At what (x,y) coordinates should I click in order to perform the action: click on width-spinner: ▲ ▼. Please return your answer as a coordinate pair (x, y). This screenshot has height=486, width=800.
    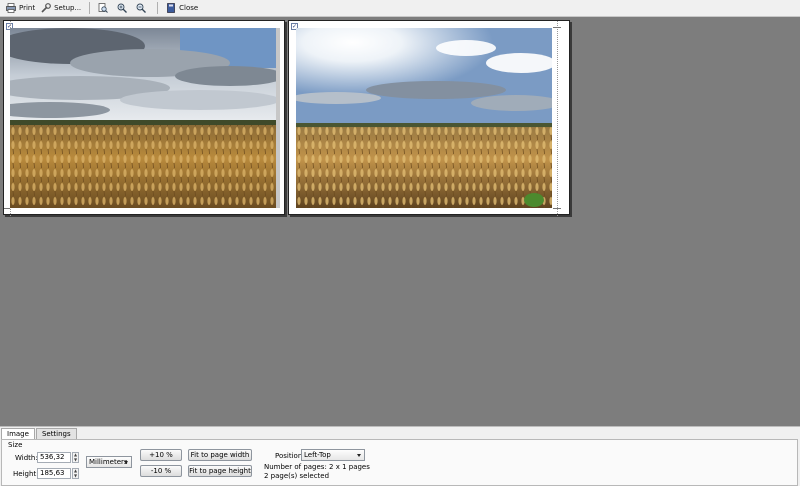
    Looking at the image, I should click on (75, 457).